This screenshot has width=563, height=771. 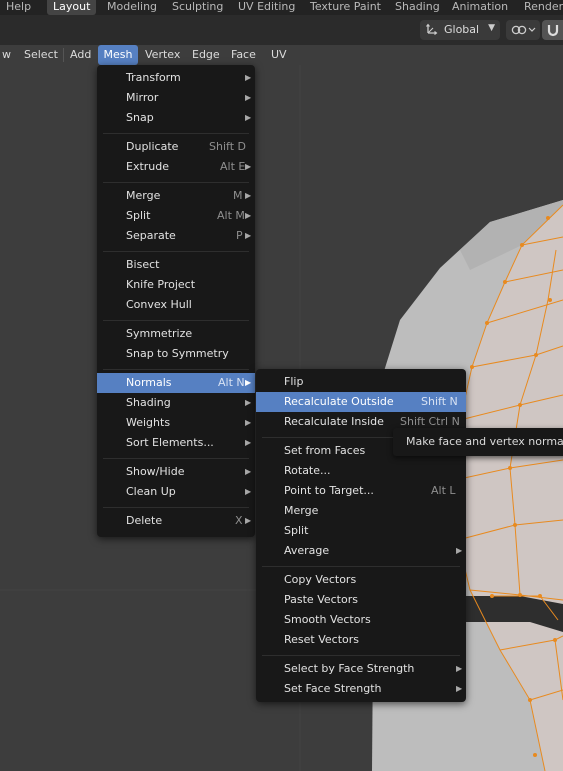 What do you see at coordinates (63, 55) in the screenshot?
I see `menubar-divider` at bounding box center [63, 55].